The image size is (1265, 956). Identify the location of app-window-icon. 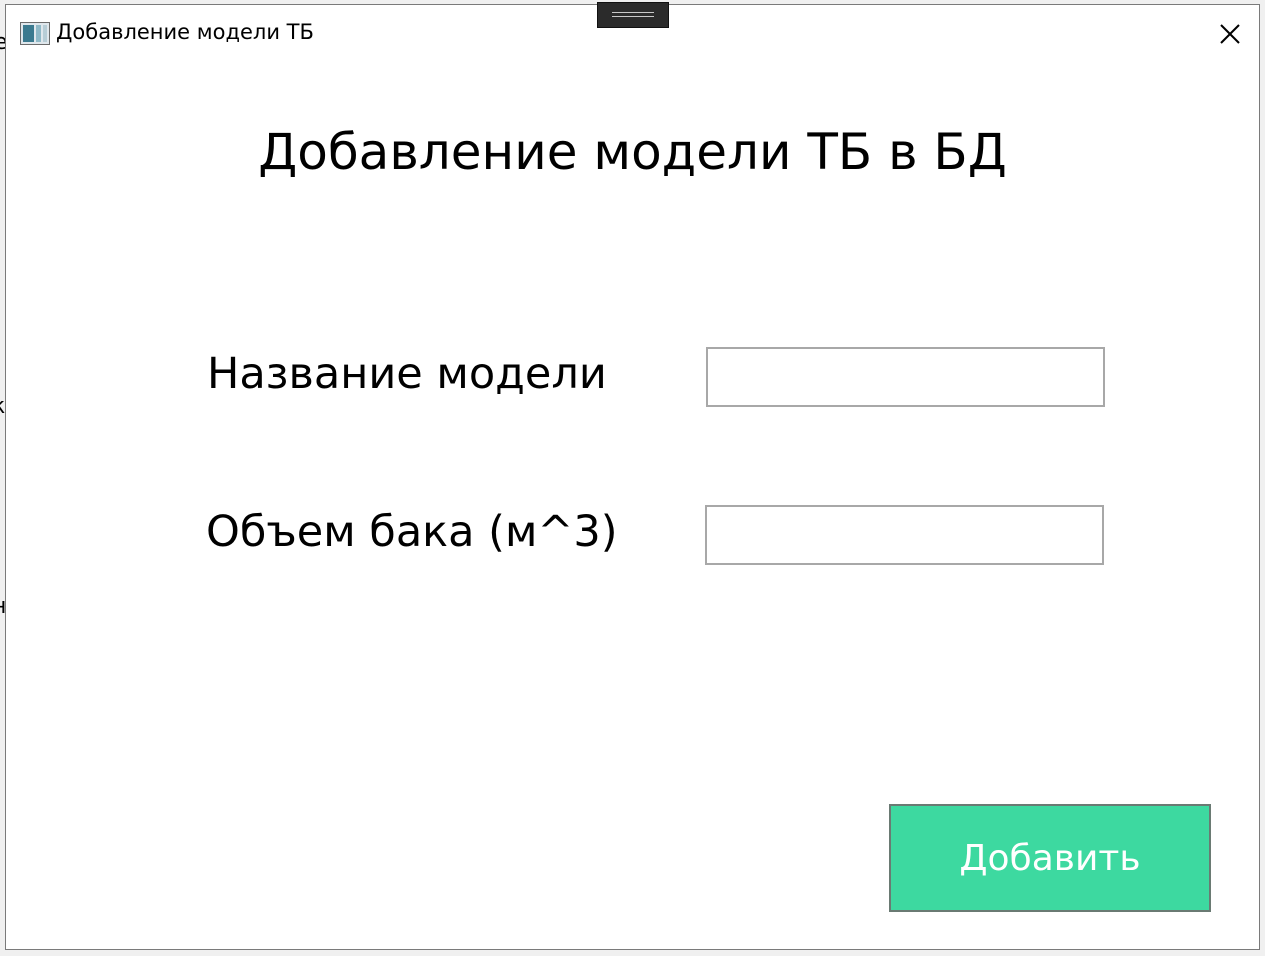
(35, 33).